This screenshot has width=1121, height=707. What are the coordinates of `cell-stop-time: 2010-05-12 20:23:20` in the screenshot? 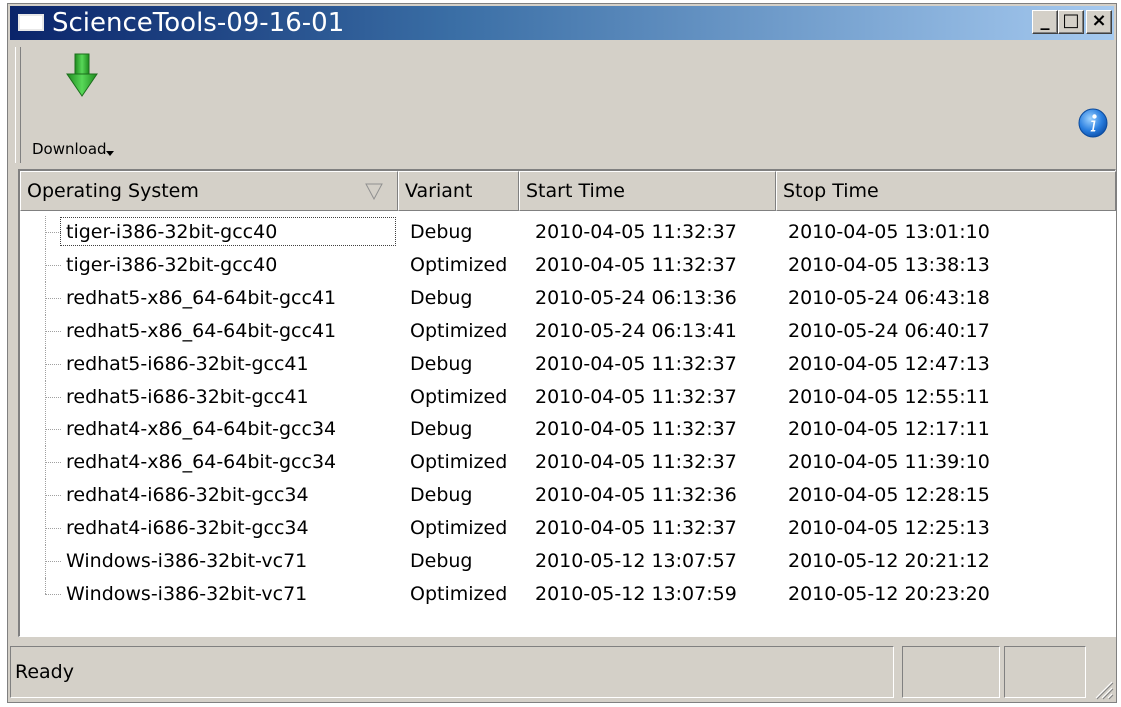 It's located at (889, 593).